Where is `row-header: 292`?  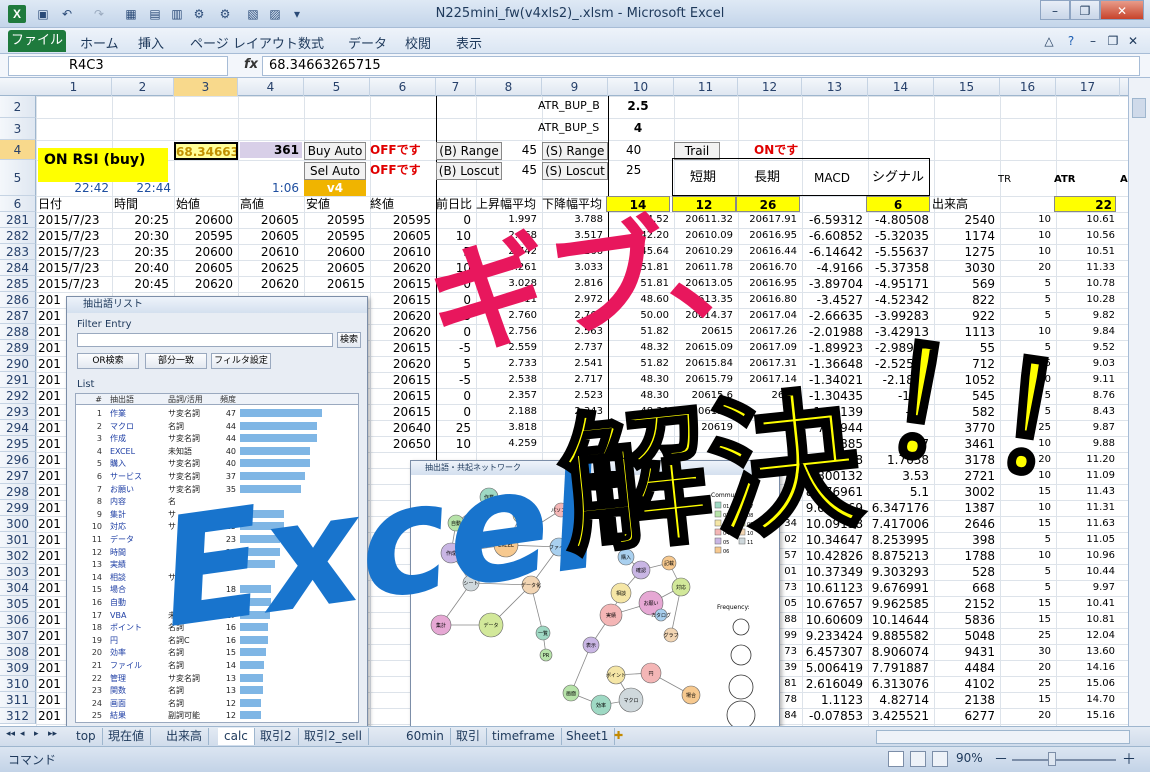 row-header: 292 is located at coordinates (18, 396).